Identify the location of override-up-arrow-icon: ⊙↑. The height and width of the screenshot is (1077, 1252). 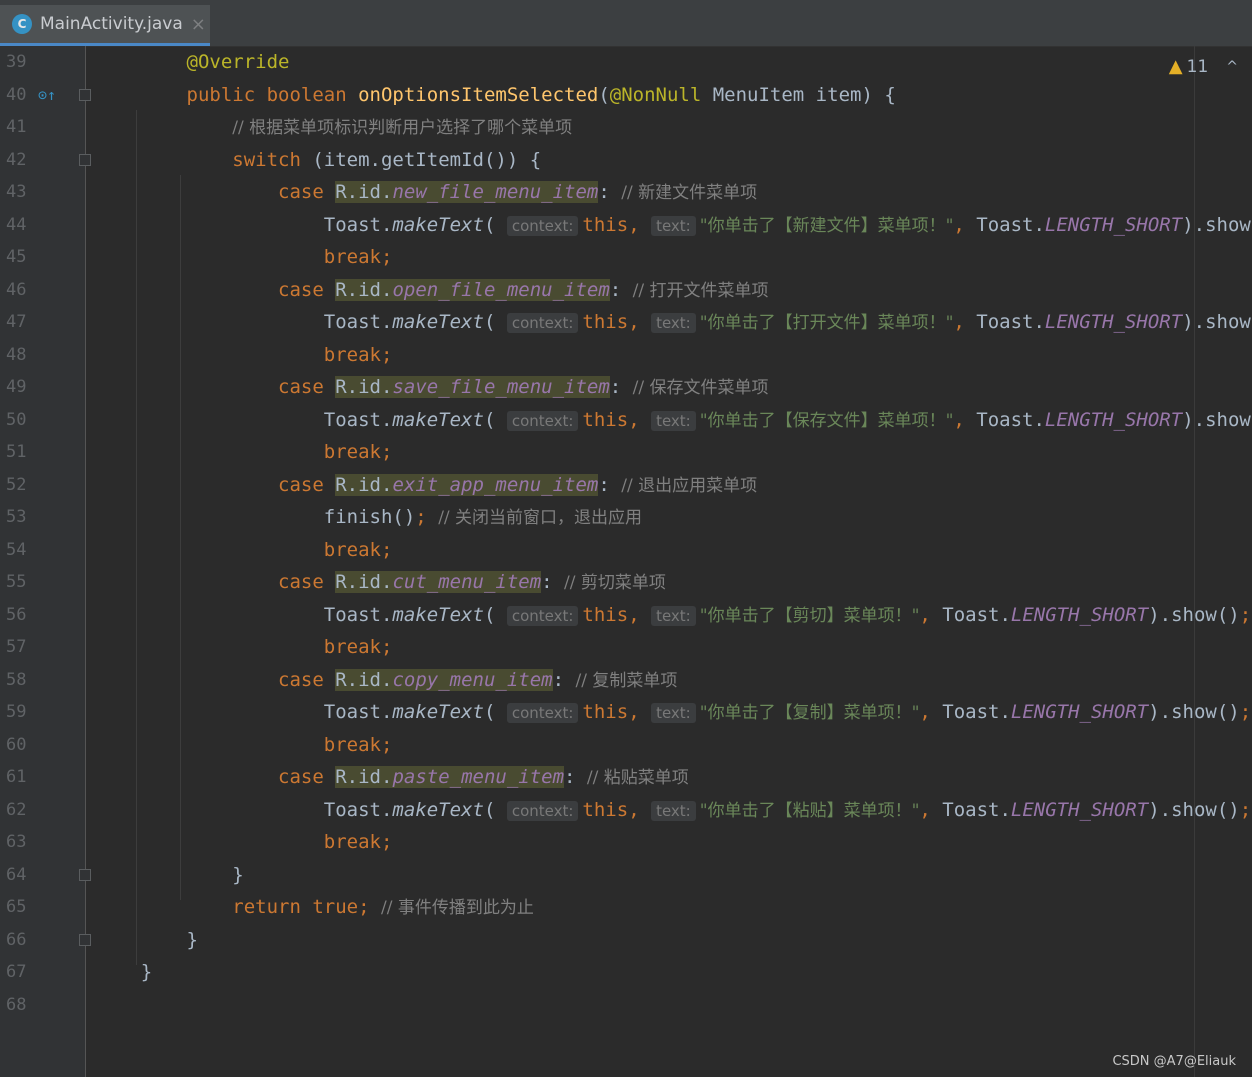
(47, 95).